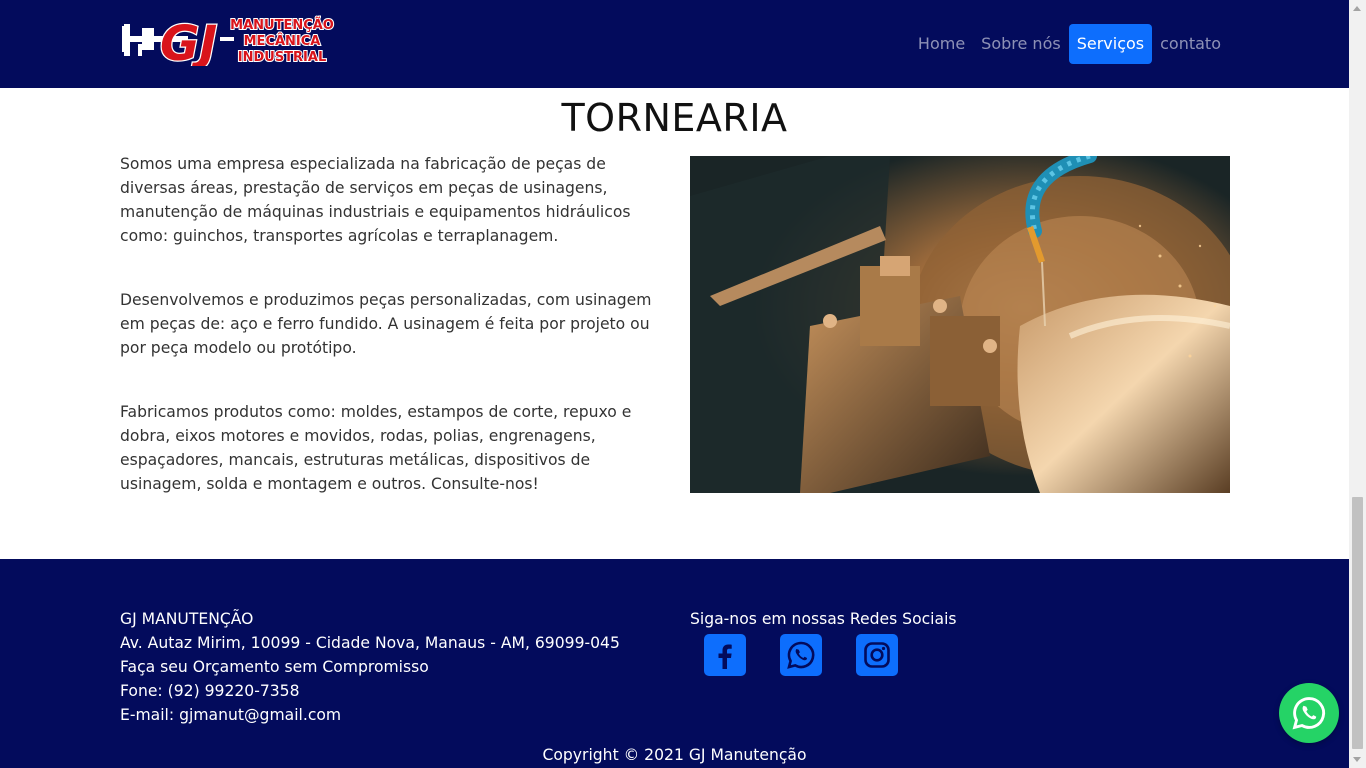 The height and width of the screenshot is (768, 1366). What do you see at coordinates (725, 655) in the screenshot?
I see `facebook-icon` at bounding box center [725, 655].